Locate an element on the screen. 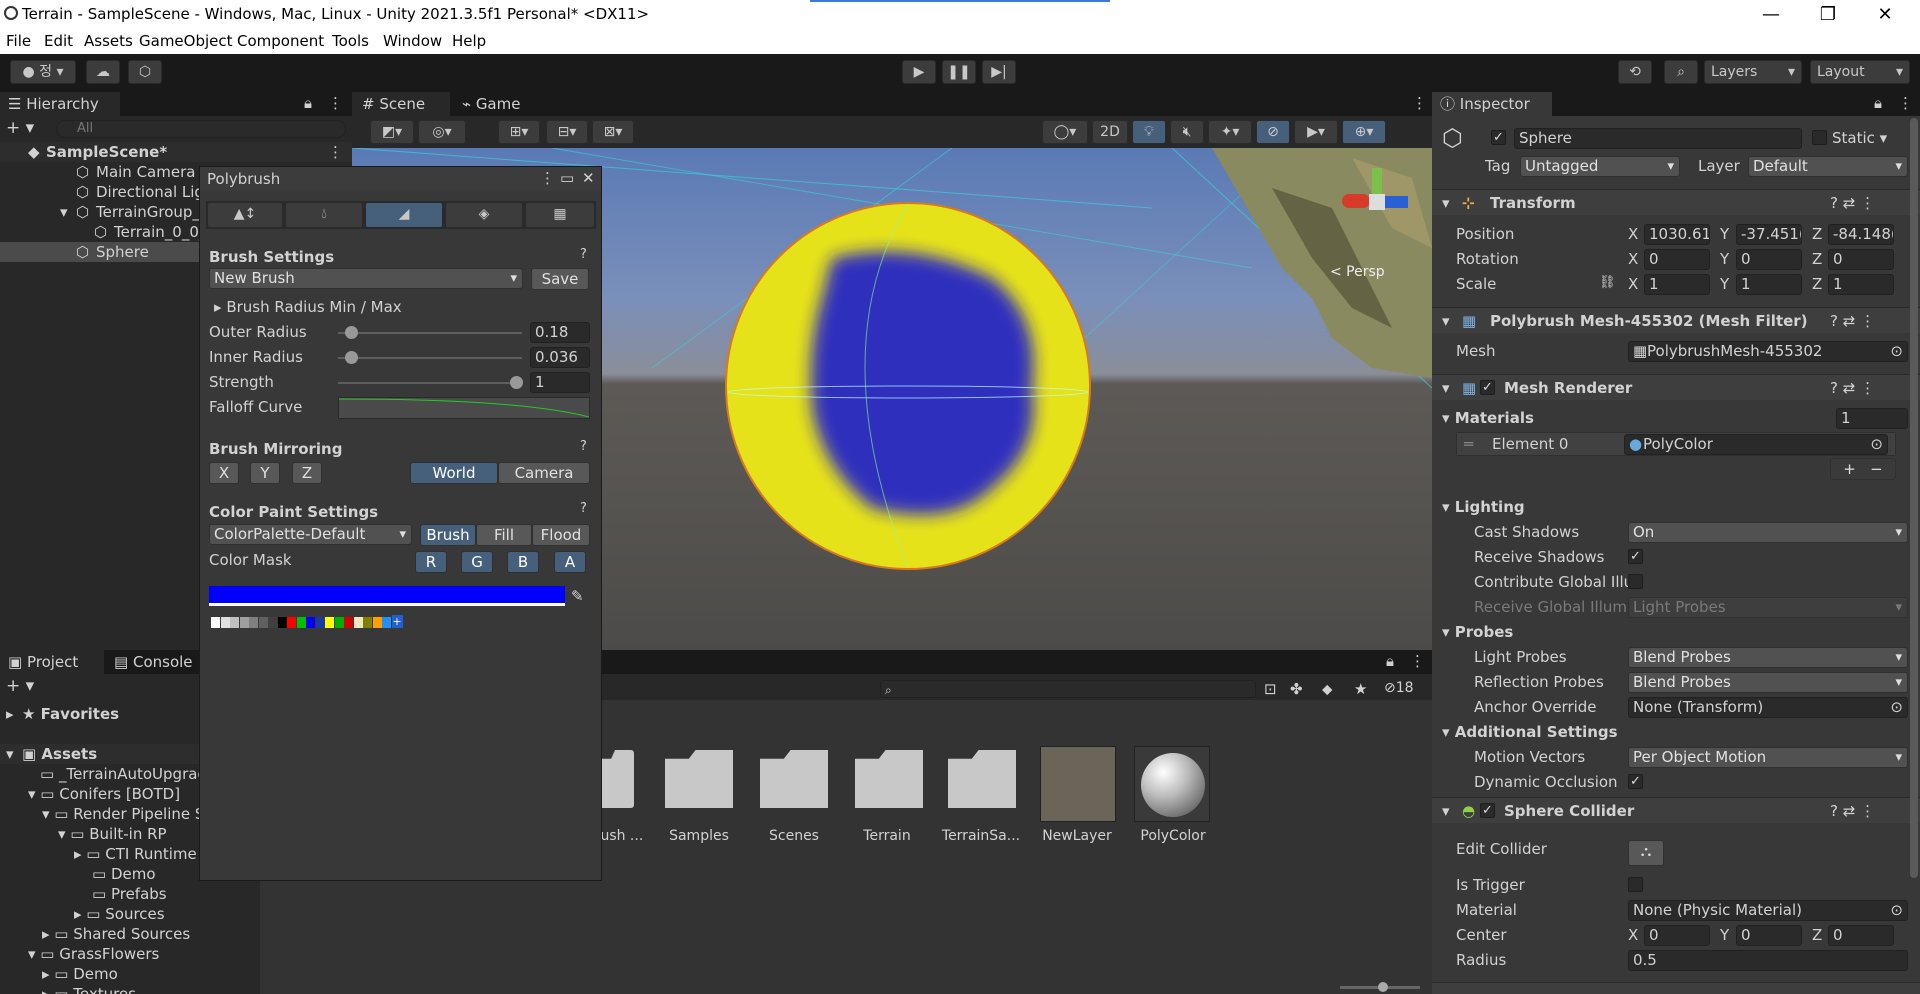 This screenshot has height=994, width=1920. anchor-override-field: None (Transform) ⊙ is located at coordinates (1768, 707).